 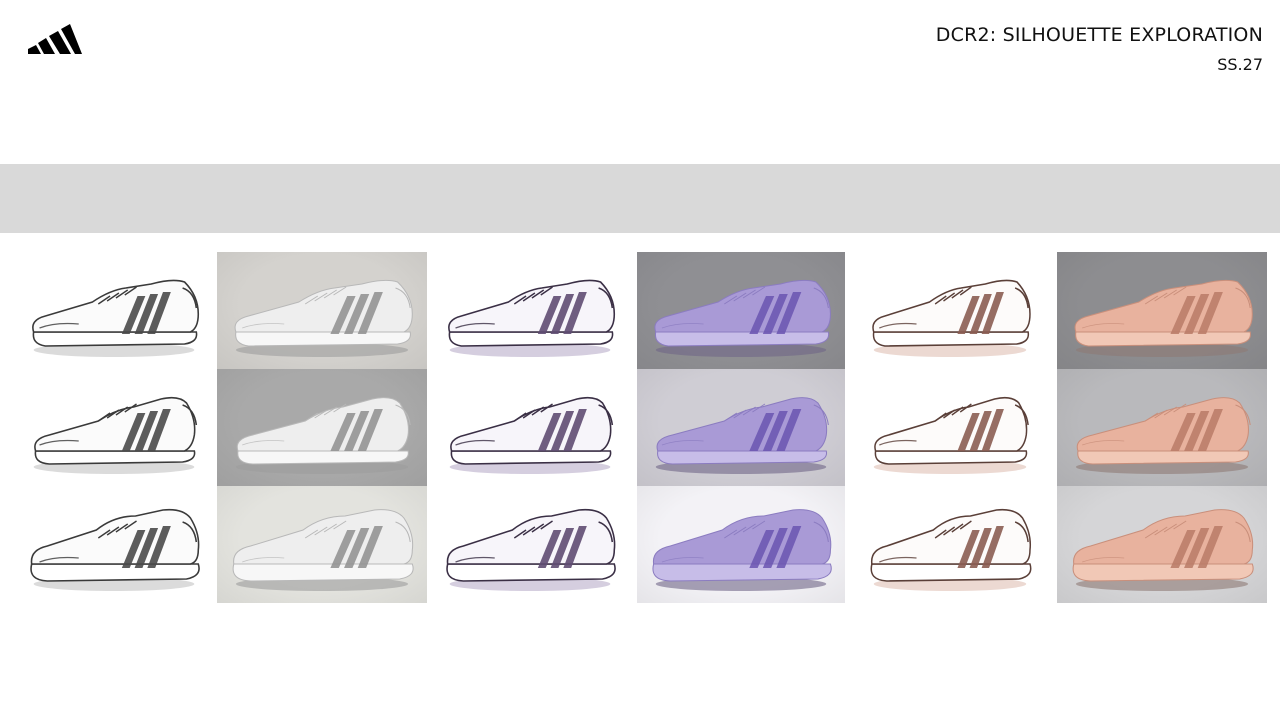 I want to click on adidas-logo, so click(x=55, y=38).